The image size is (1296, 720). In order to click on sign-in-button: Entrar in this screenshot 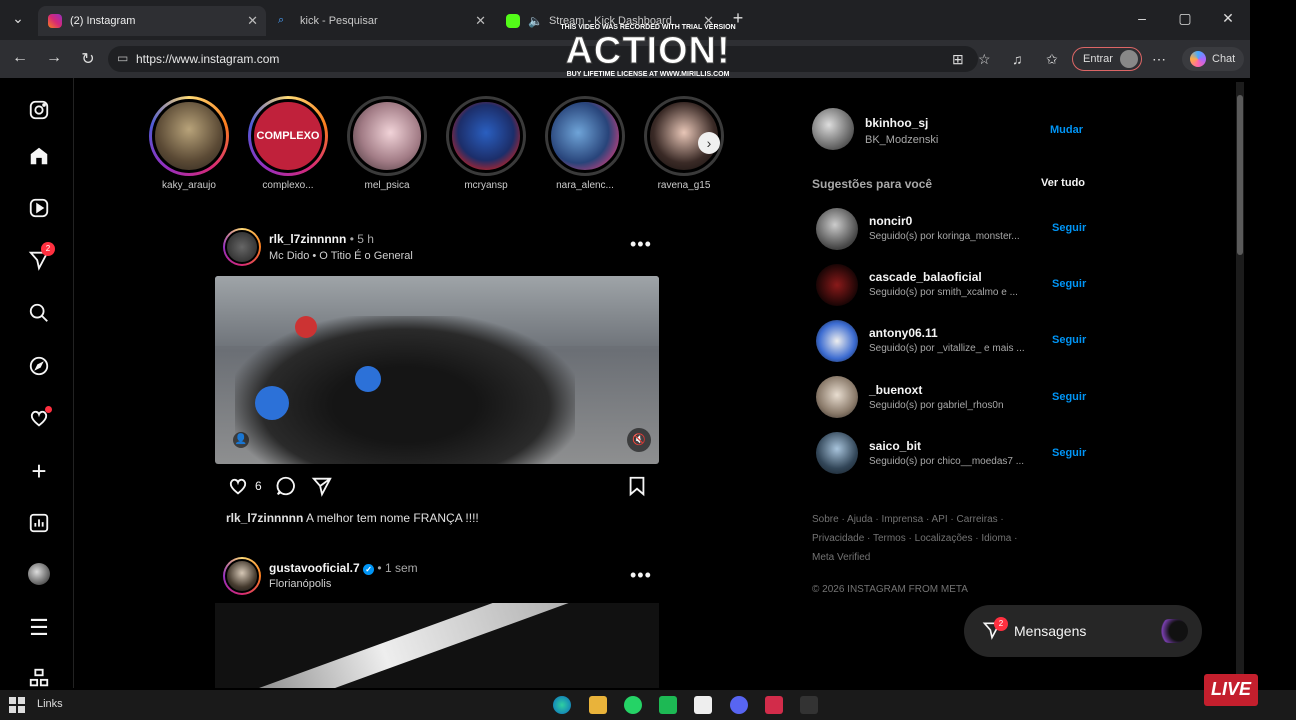, I will do `click(1107, 59)`.